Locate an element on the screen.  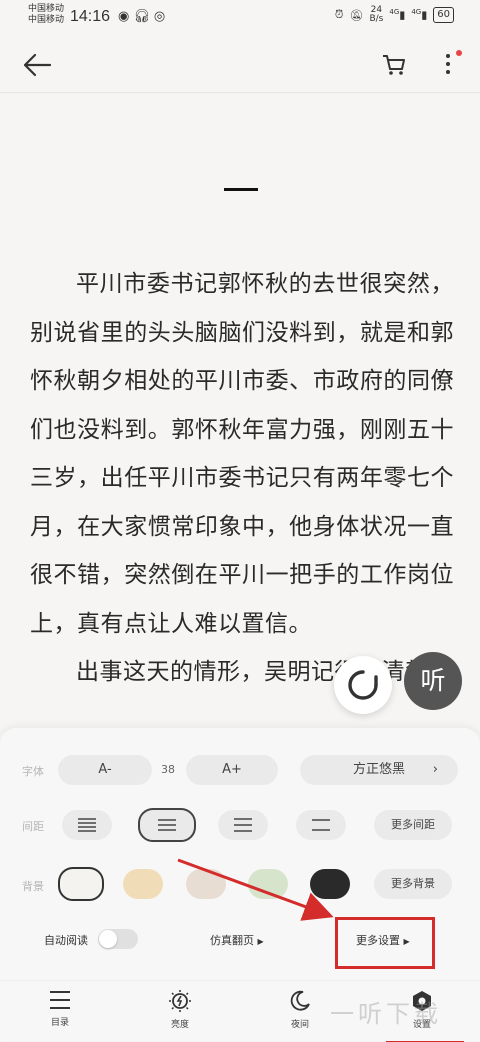
nav-toc: 目录 is located at coordinates (60, 1008).